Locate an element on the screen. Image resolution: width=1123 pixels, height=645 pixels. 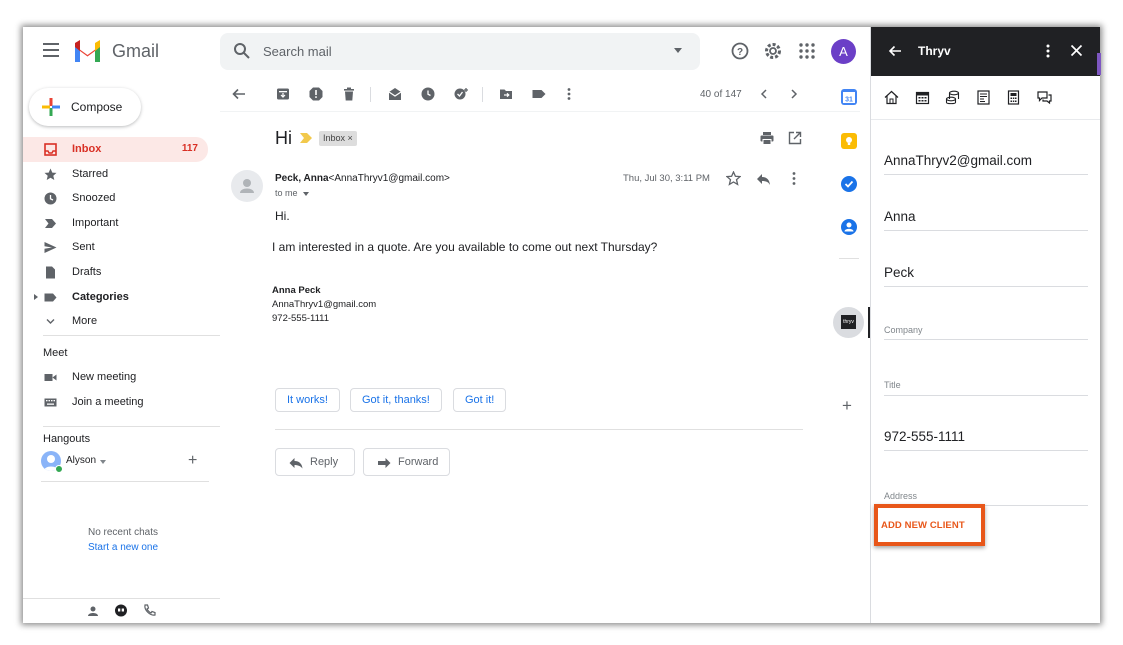
hangouts-chat-icon is located at coordinates (121, 611).